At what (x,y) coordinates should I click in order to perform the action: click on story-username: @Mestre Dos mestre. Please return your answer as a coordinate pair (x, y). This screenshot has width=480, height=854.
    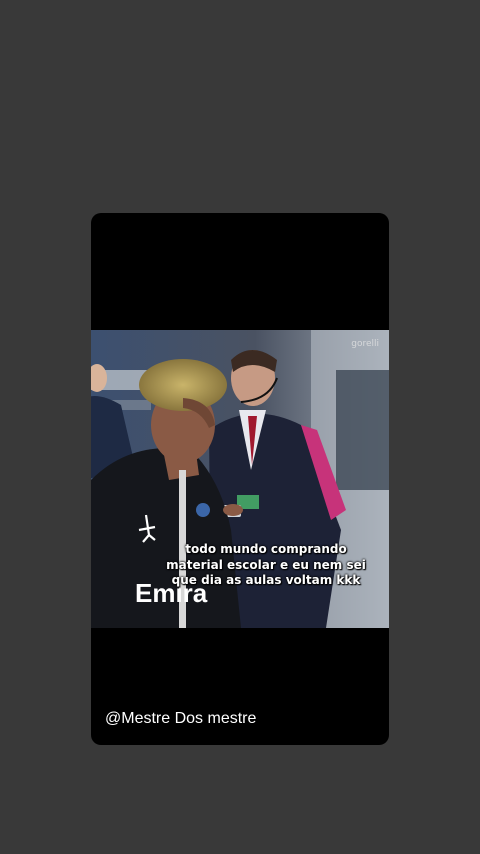
    Looking at the image, I should click on (180, 719).